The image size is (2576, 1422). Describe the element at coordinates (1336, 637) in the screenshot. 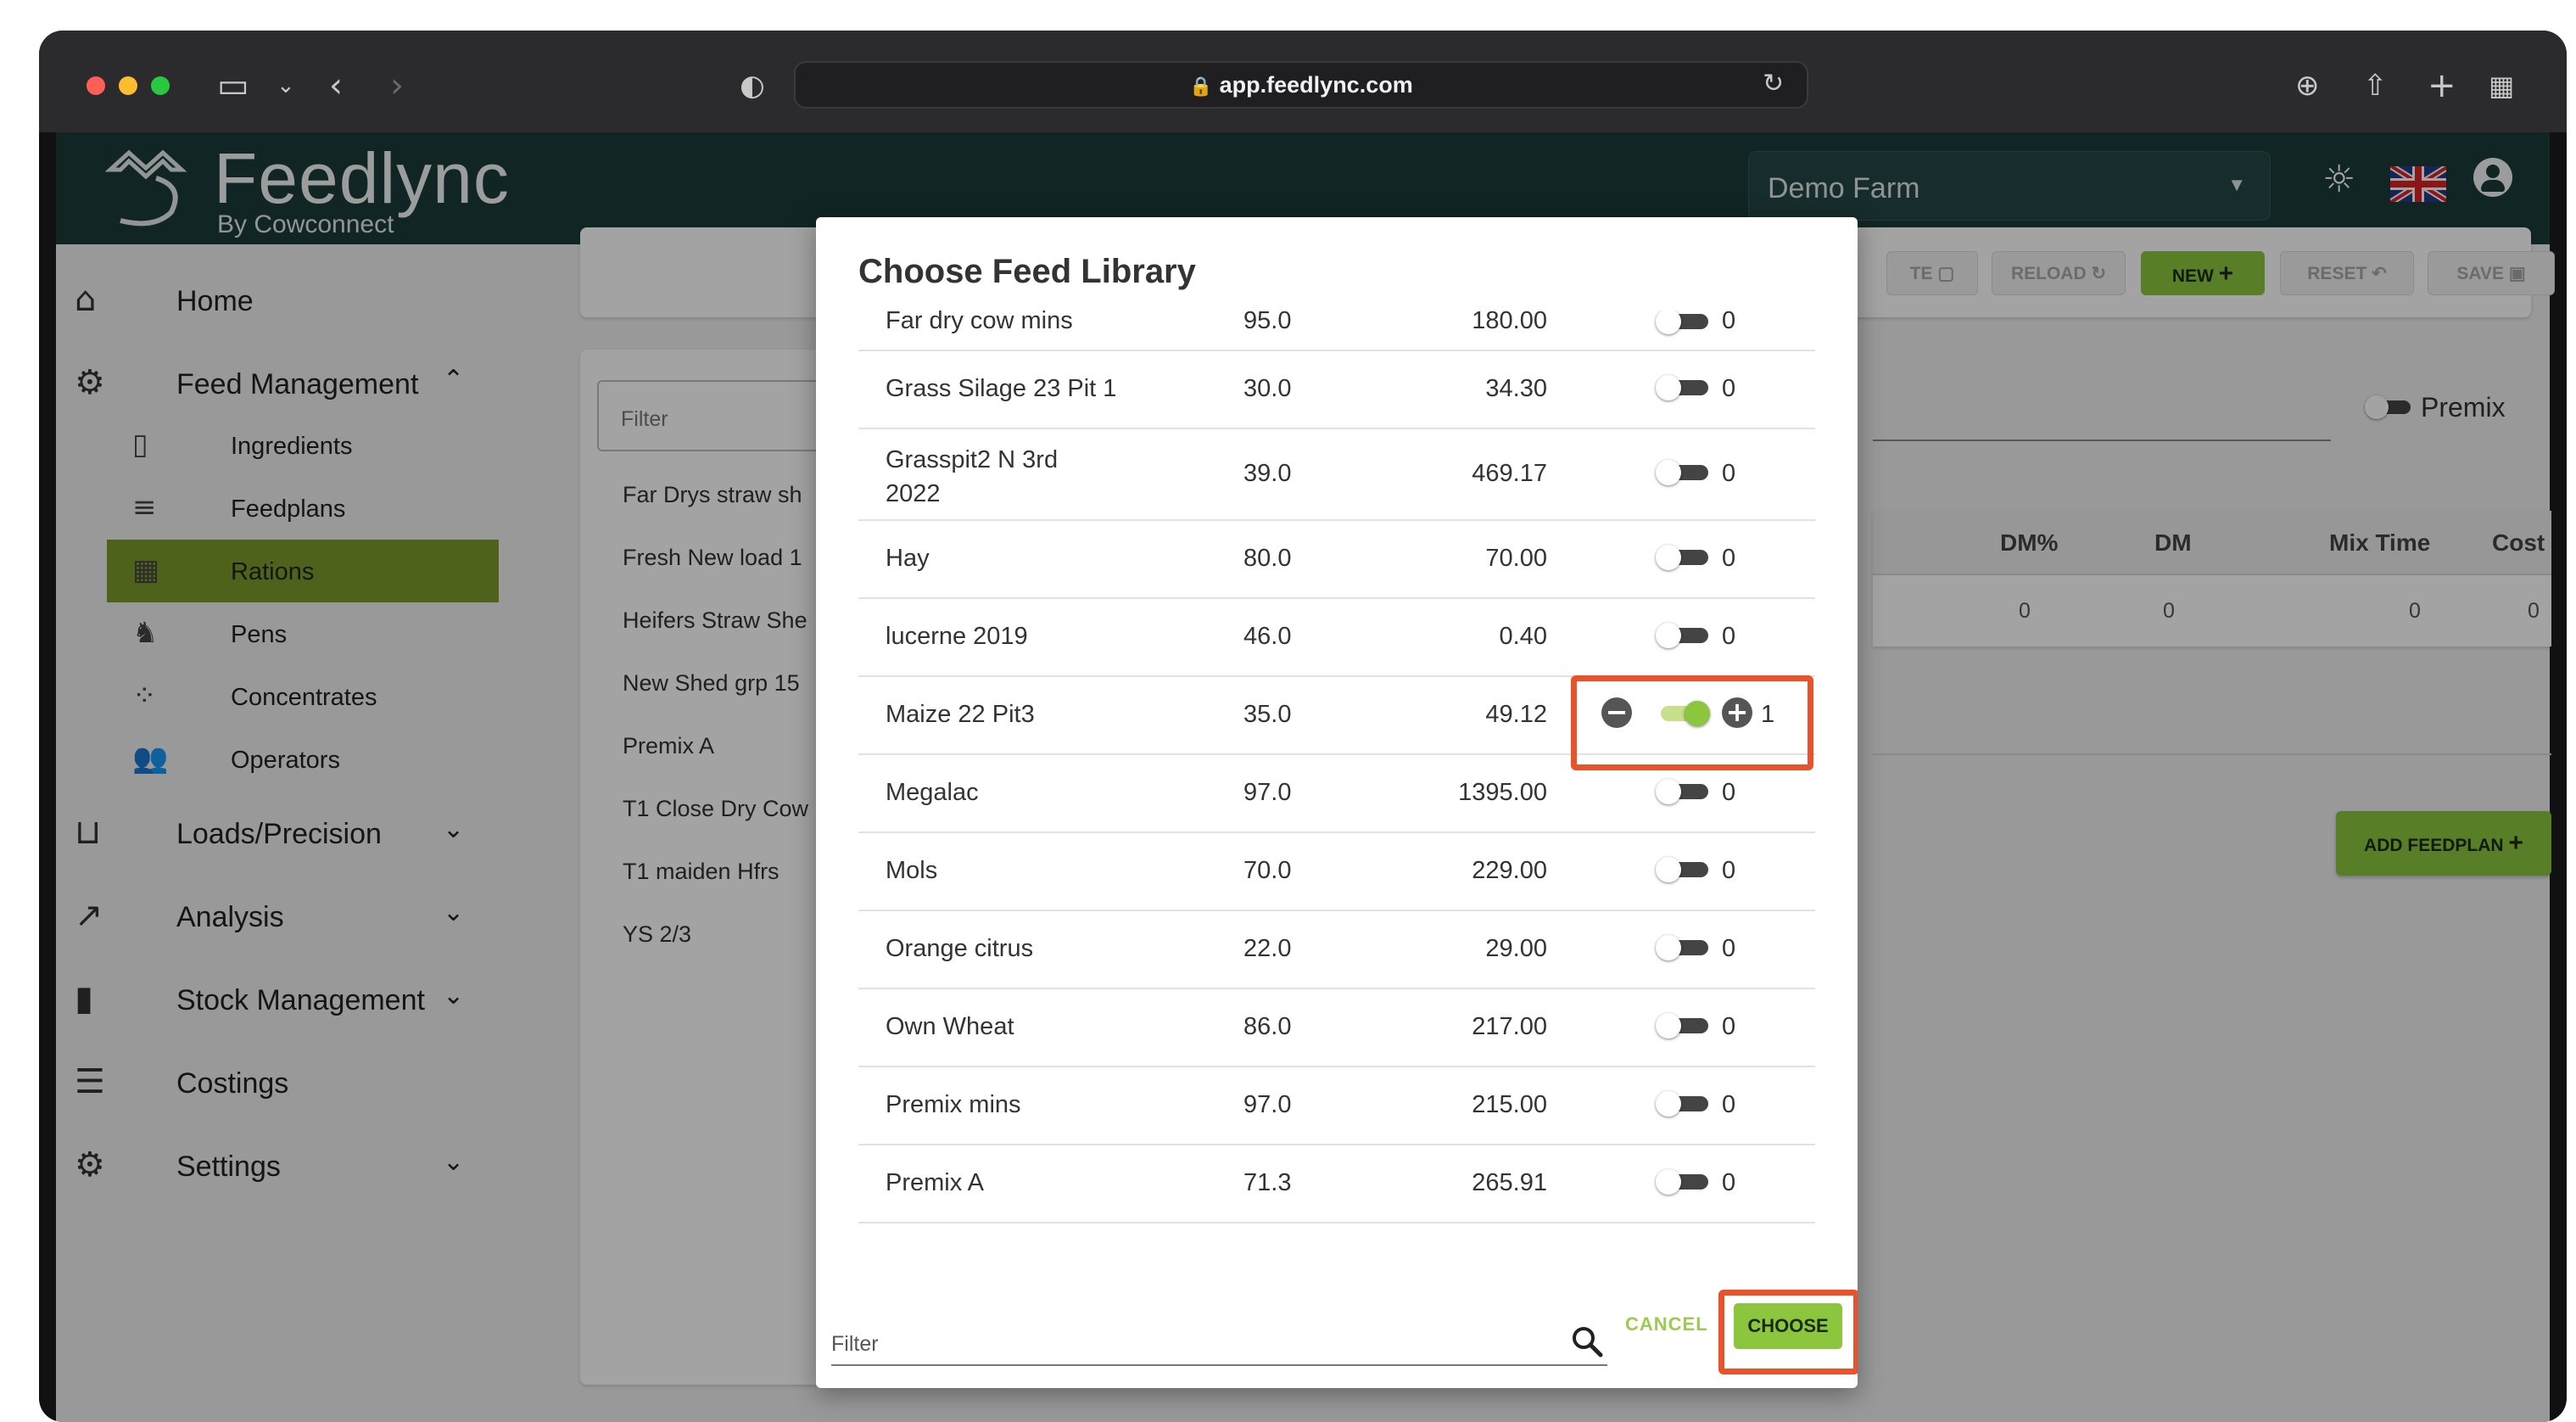

I see `table-row: lucerne 2019 46.0 0.40 0` at that location.